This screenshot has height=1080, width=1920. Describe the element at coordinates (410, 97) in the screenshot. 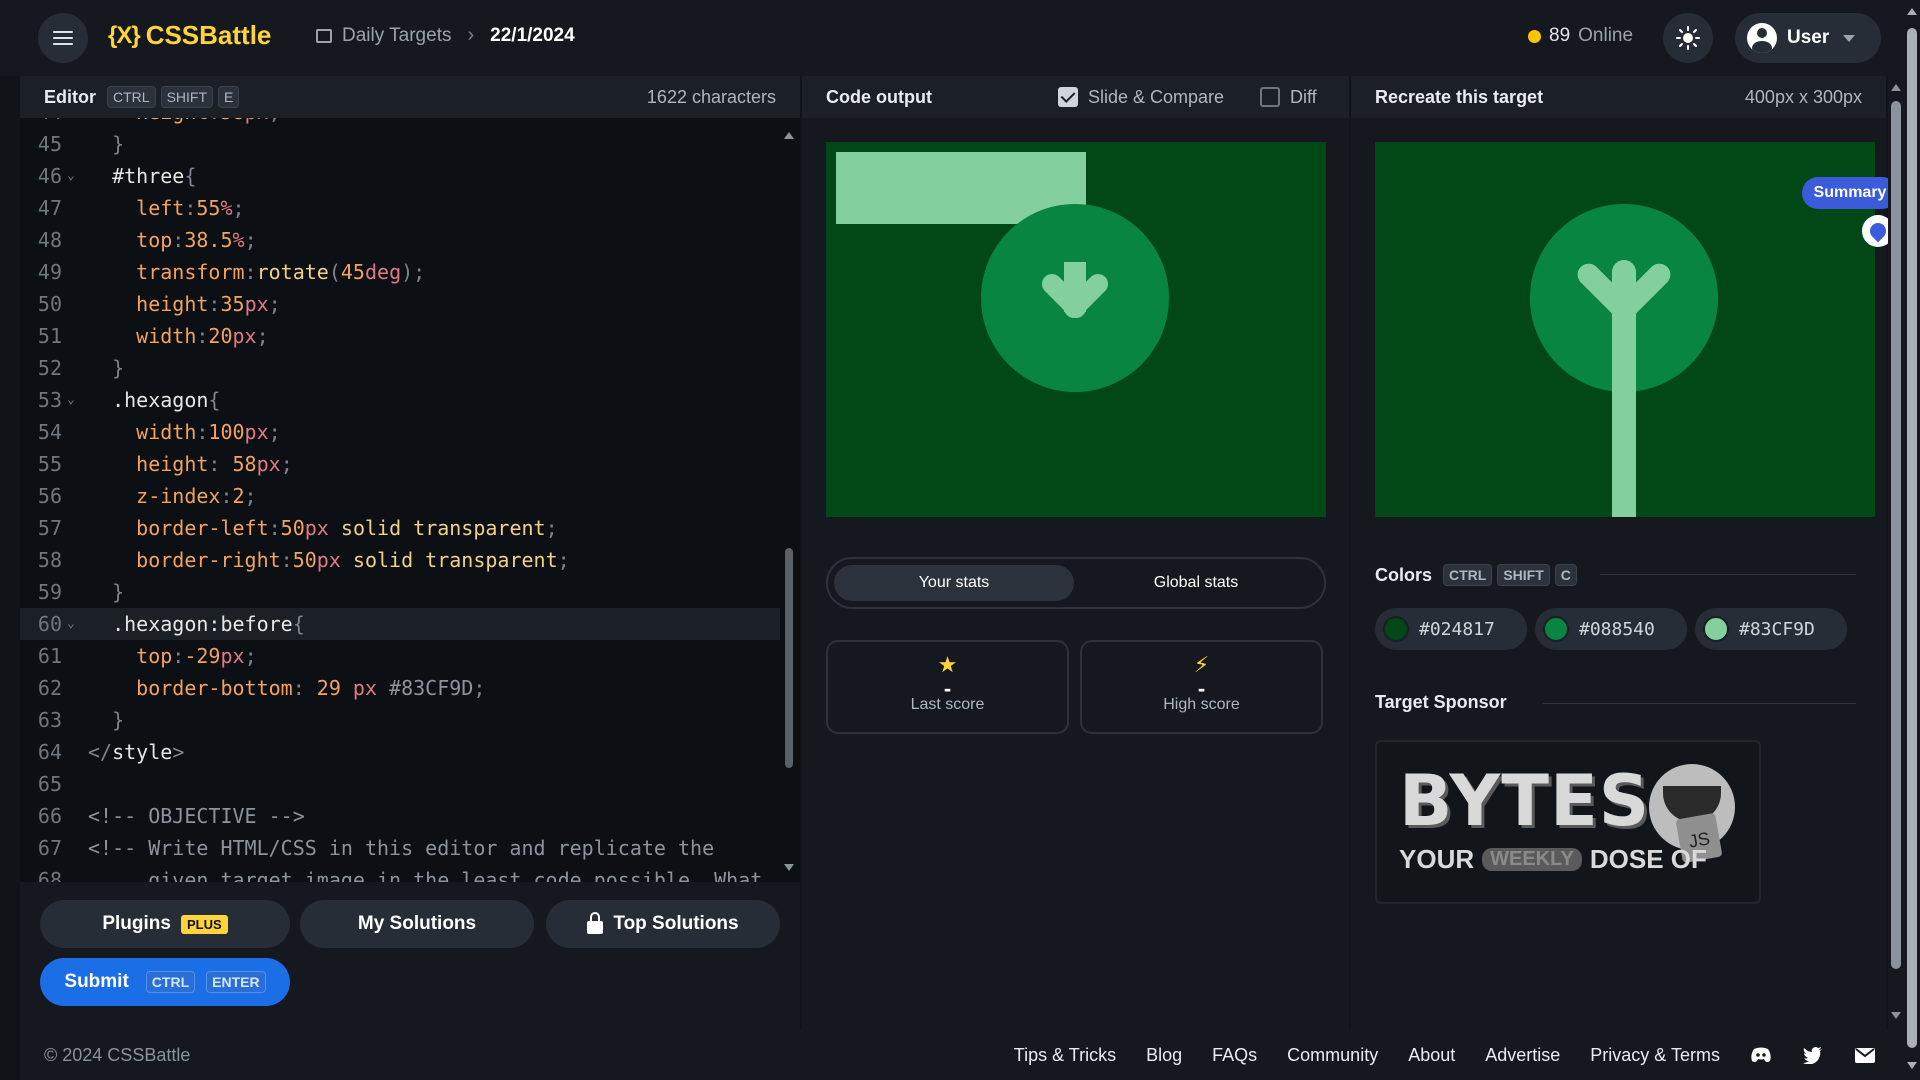

I see `editor-header: Editor CTRL SHIFT E 1622 characters` at that location.